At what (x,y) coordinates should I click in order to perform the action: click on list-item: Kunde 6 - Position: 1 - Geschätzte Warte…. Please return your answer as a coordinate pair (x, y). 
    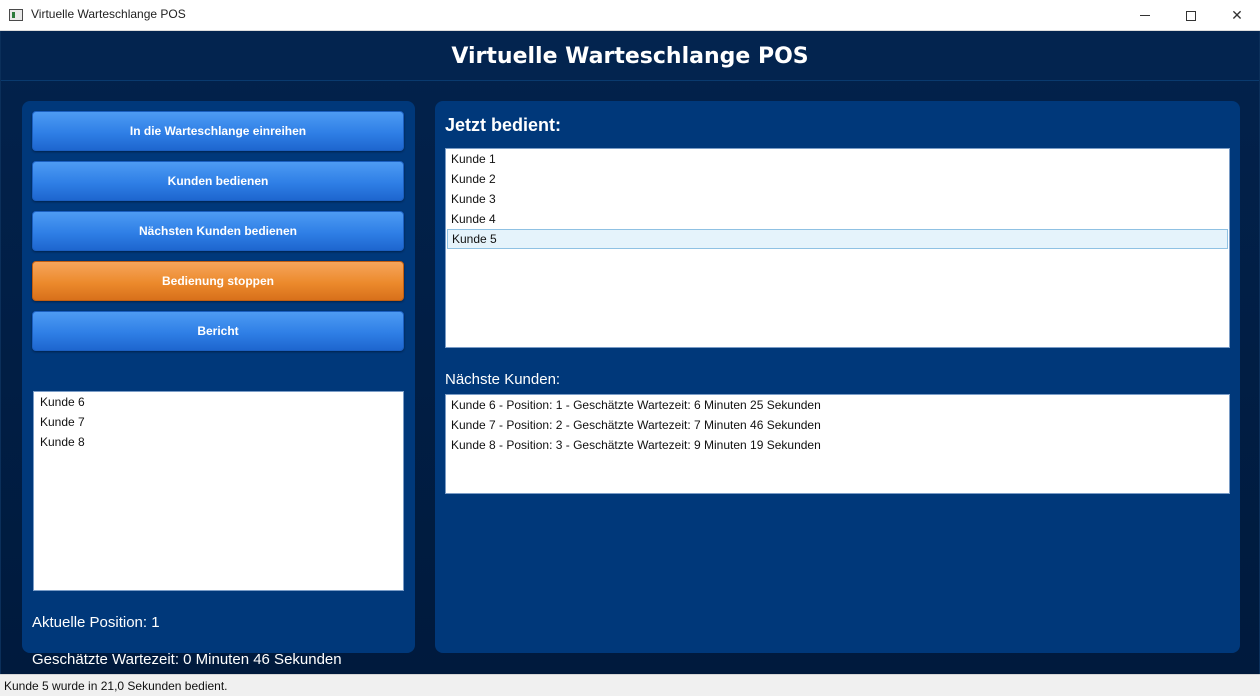
    Looking at the image, I should click on (837, 405).